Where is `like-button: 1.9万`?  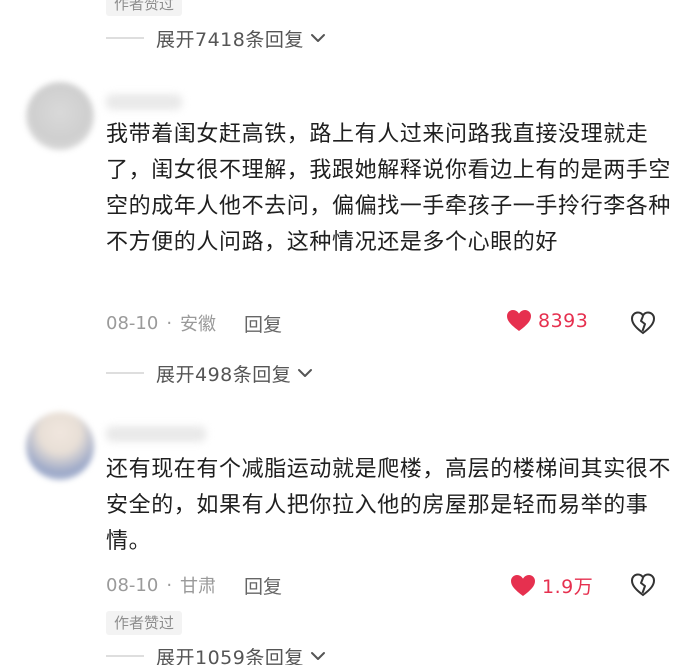
like-button: 1.9万 is located at coordinates (551, 585).